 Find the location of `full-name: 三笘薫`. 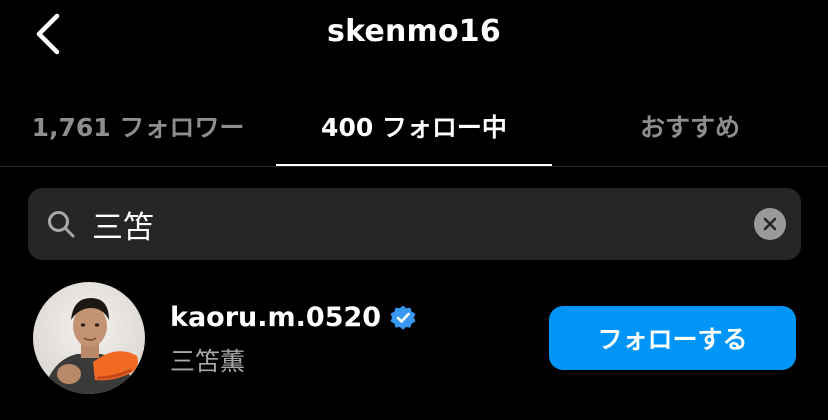

full-name: 三笘薫 is located at coordinates (208, 361).